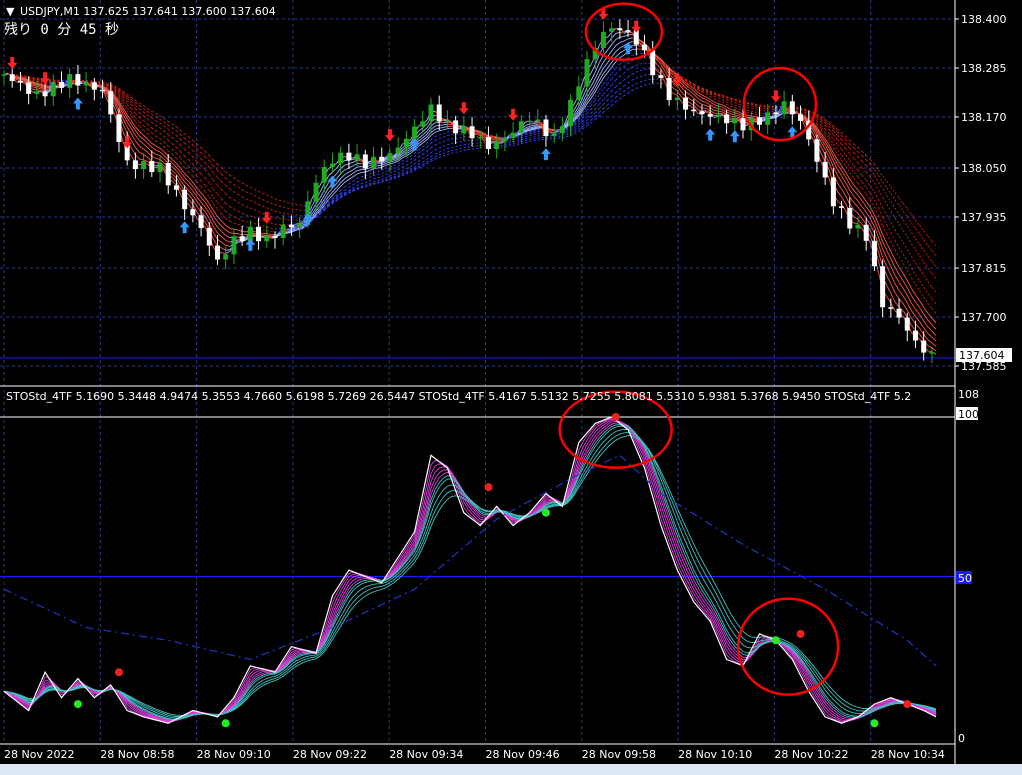  Describe the element at coordinates (39, 754) in the screenshot. I see `time-tick-label: 28 Nov 2022` at that location.